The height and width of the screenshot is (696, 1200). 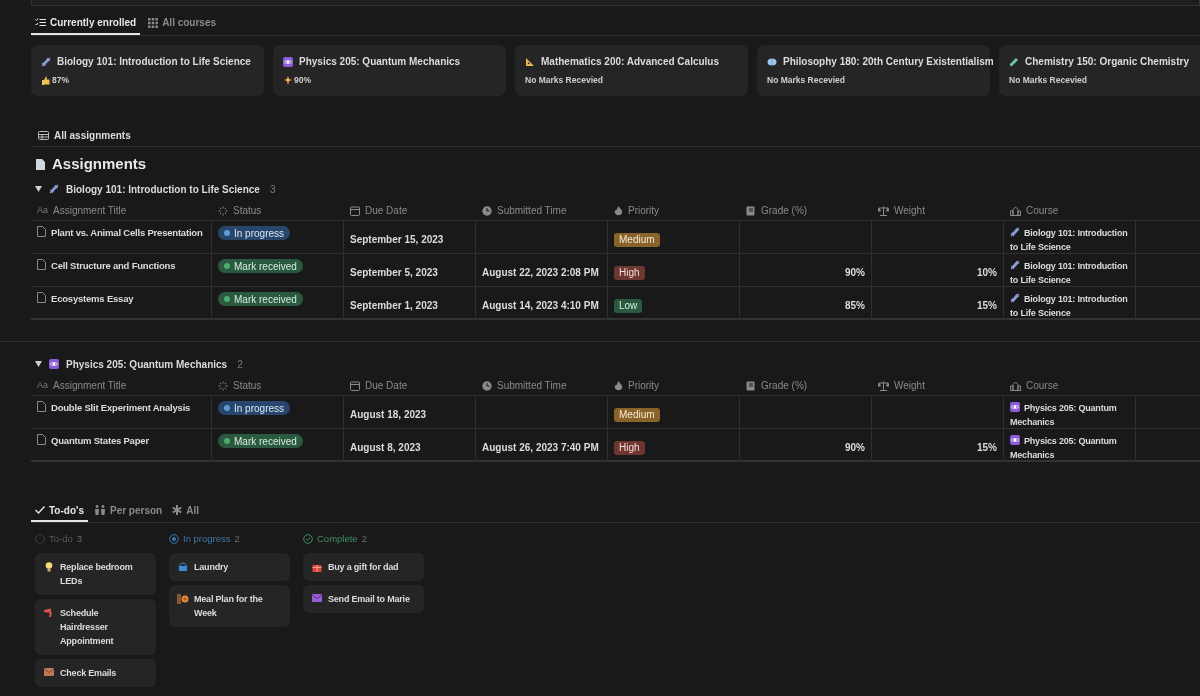 What do you see at coordinates (127, 233) in the screenshot?
I see `assignment-title: Plant vs. Animal Cells Presentation` at bounding box center [127, 233].